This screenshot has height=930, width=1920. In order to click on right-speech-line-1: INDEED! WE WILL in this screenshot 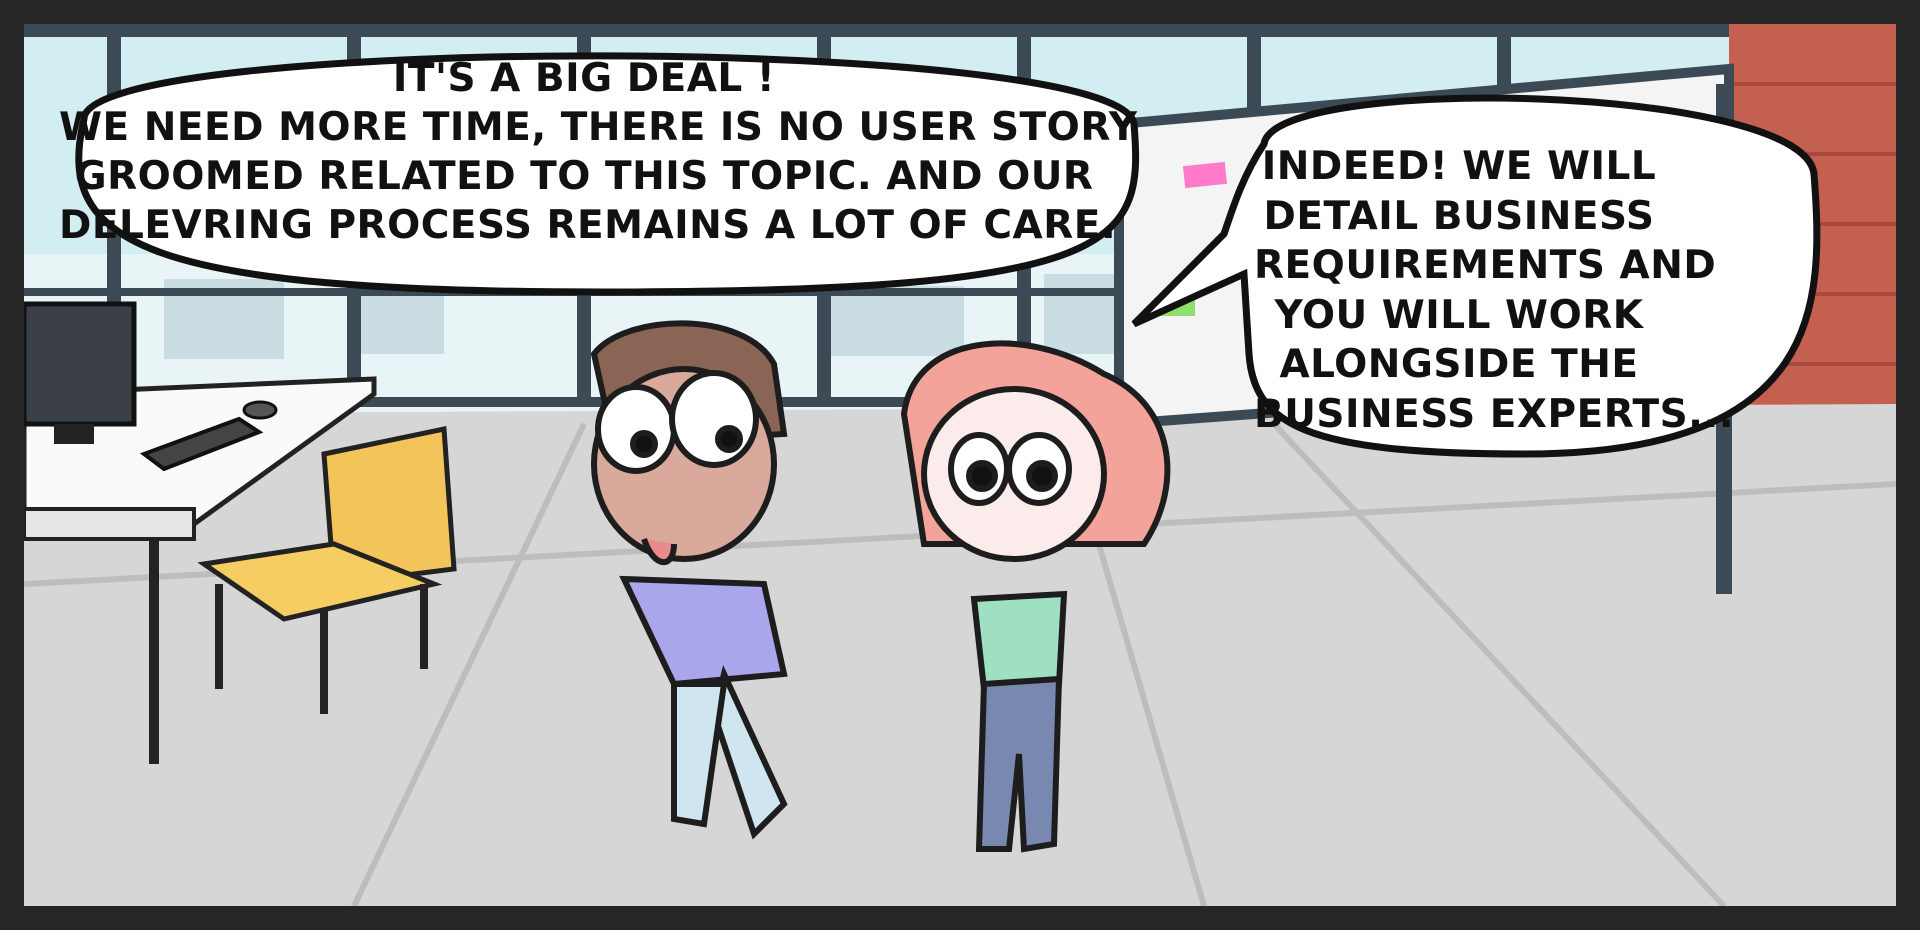, I will do `click(1459, 166)`.